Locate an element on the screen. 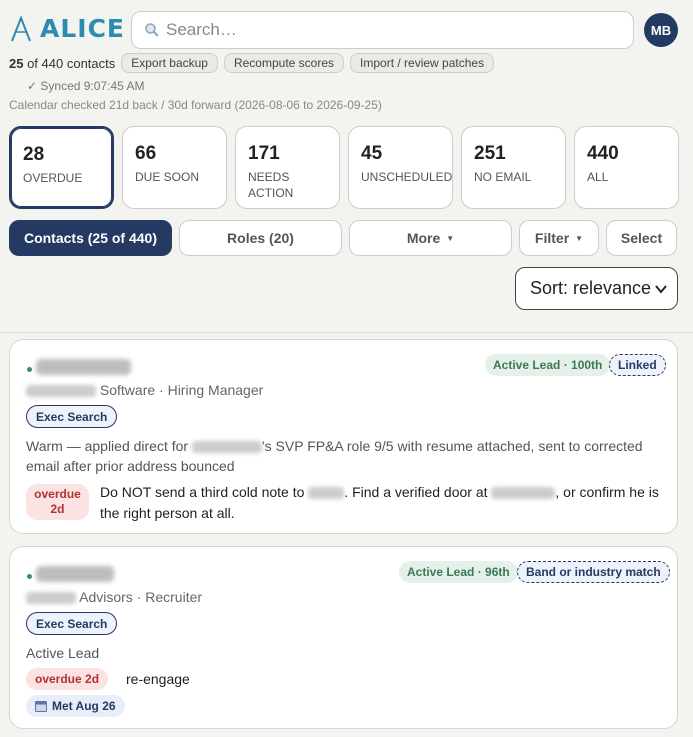  overdue-days: 2d is located at coordinates (57, 509).